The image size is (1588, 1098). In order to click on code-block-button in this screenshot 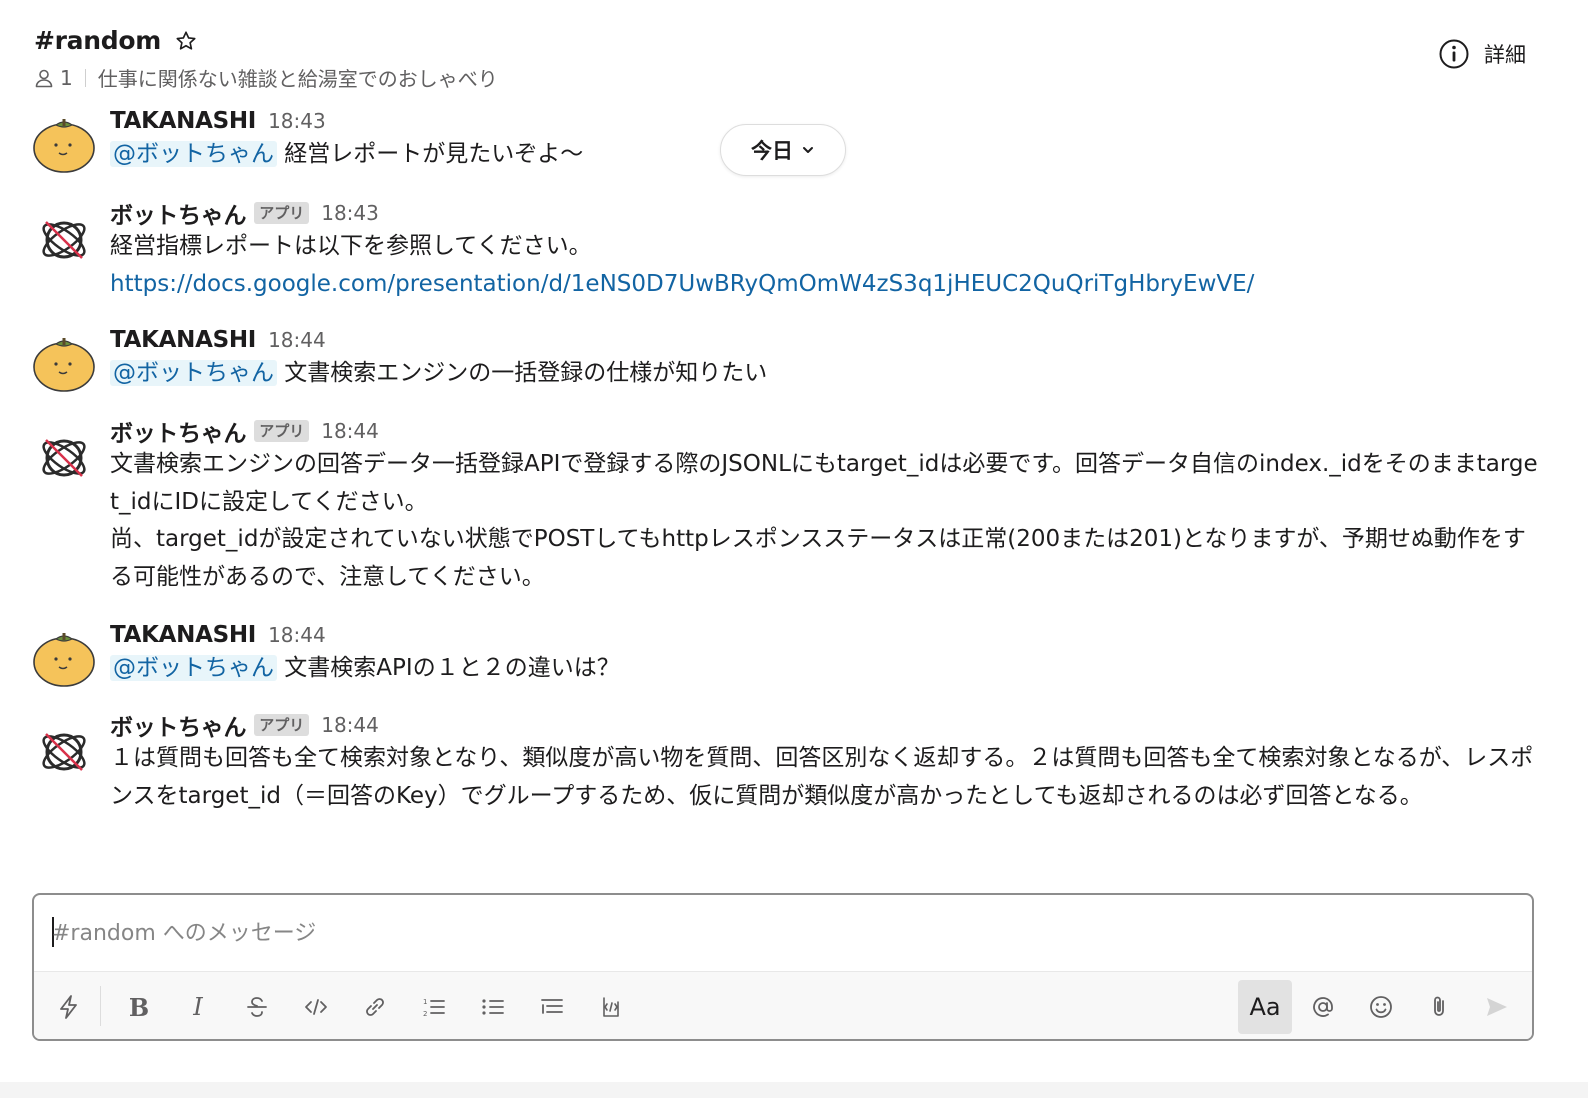, I will do `click(611, 1007)`.